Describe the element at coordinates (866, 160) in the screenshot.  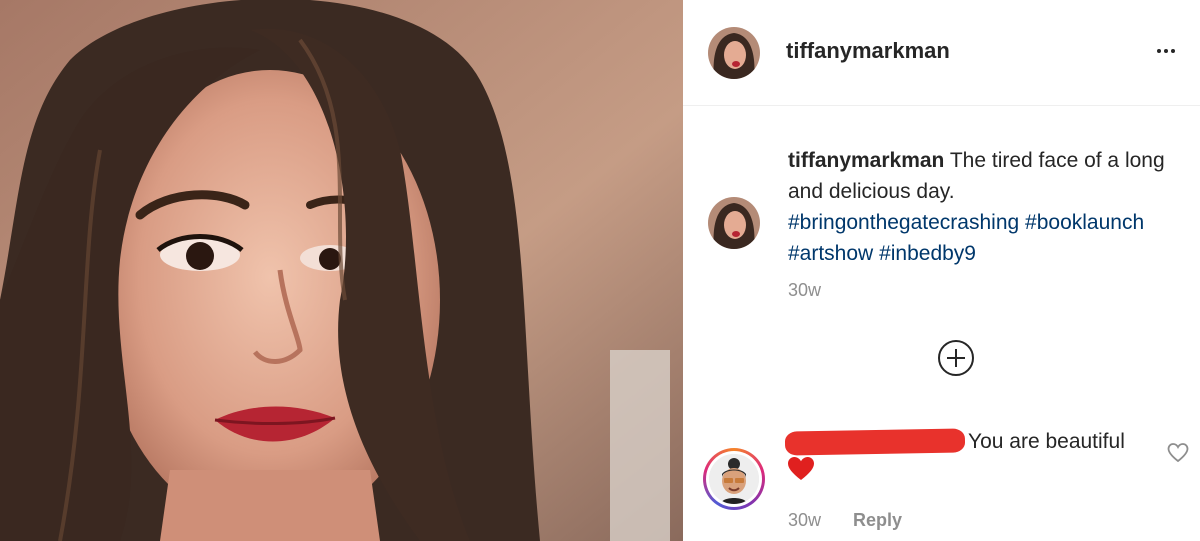
I see `caption-username: tiffanymarkman` at that location.